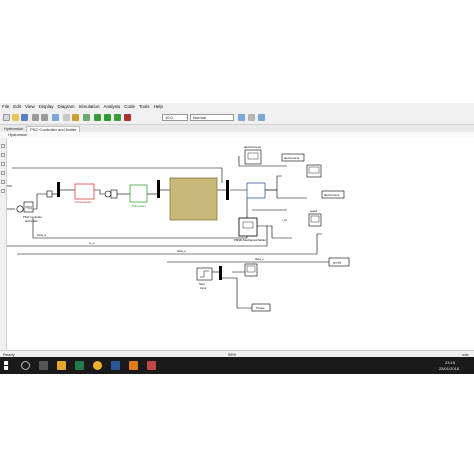  What do you see at coordinates (43, 365) in the screenshot?
I see `task-view-icon` at bounding box center [43, 365].